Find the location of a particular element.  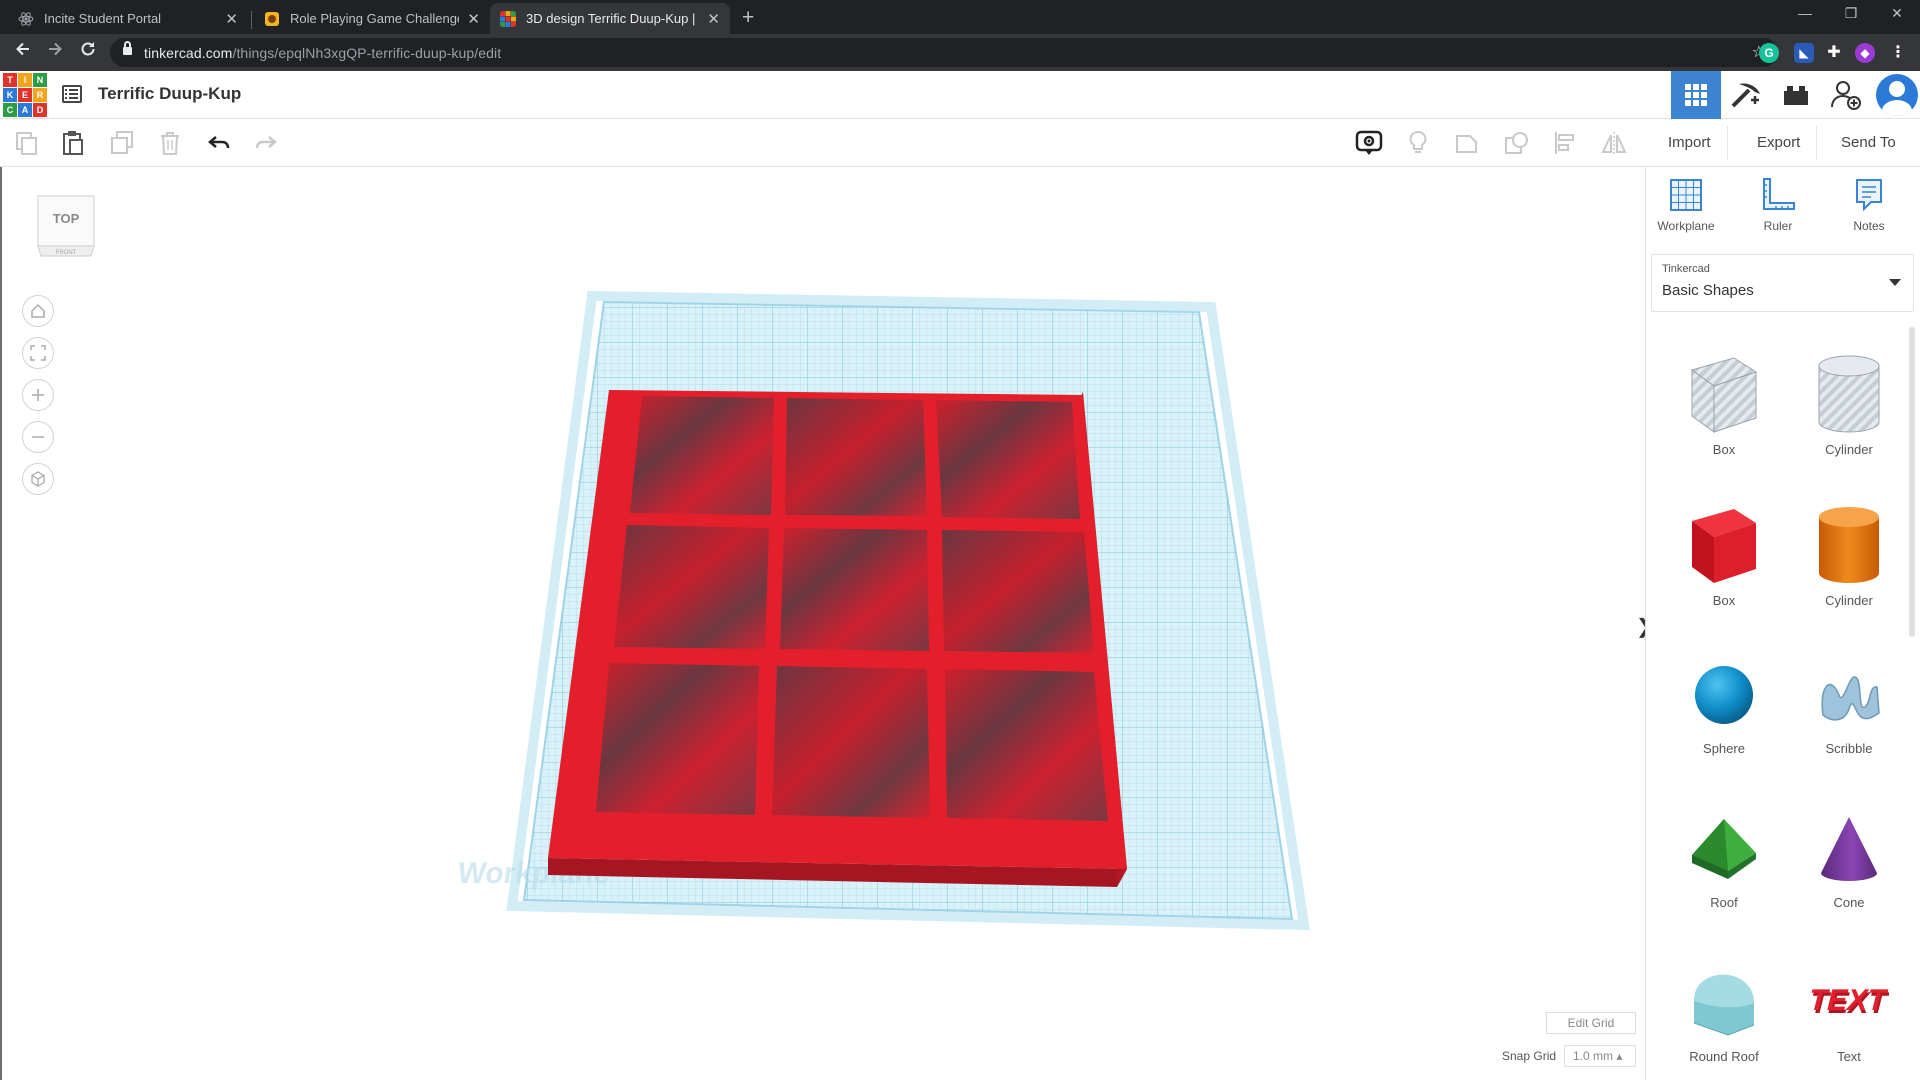

window-close-button: ✕ is located at coordinates (1897, 13).